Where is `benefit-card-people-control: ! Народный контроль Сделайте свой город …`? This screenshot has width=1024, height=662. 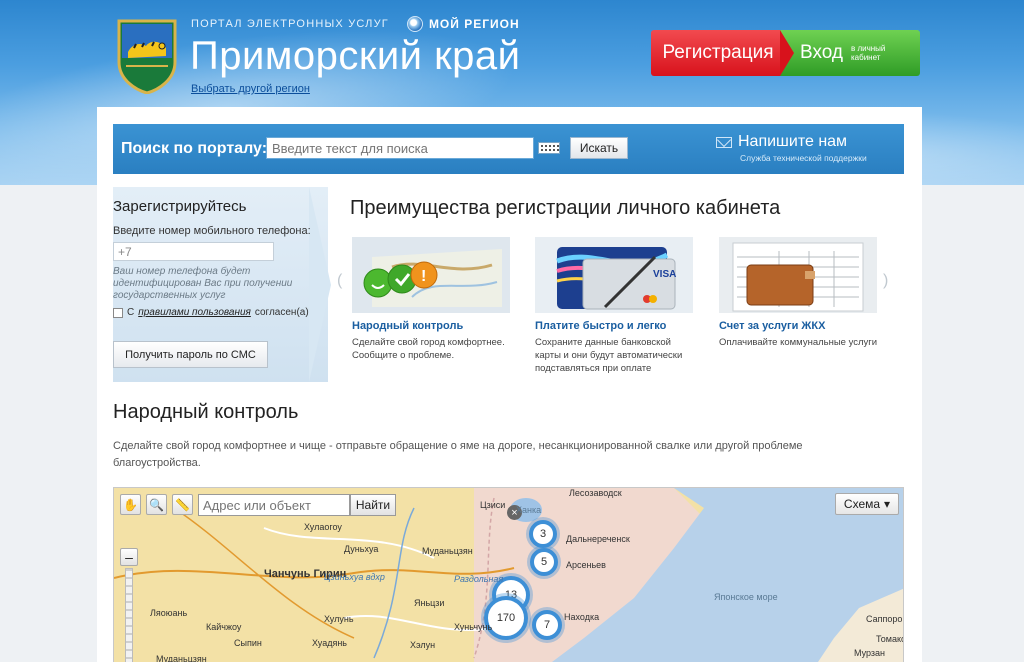
benefit-card-people-control: ! Народный контроль Сделайте свой город … is located at coordinates (432, 299).